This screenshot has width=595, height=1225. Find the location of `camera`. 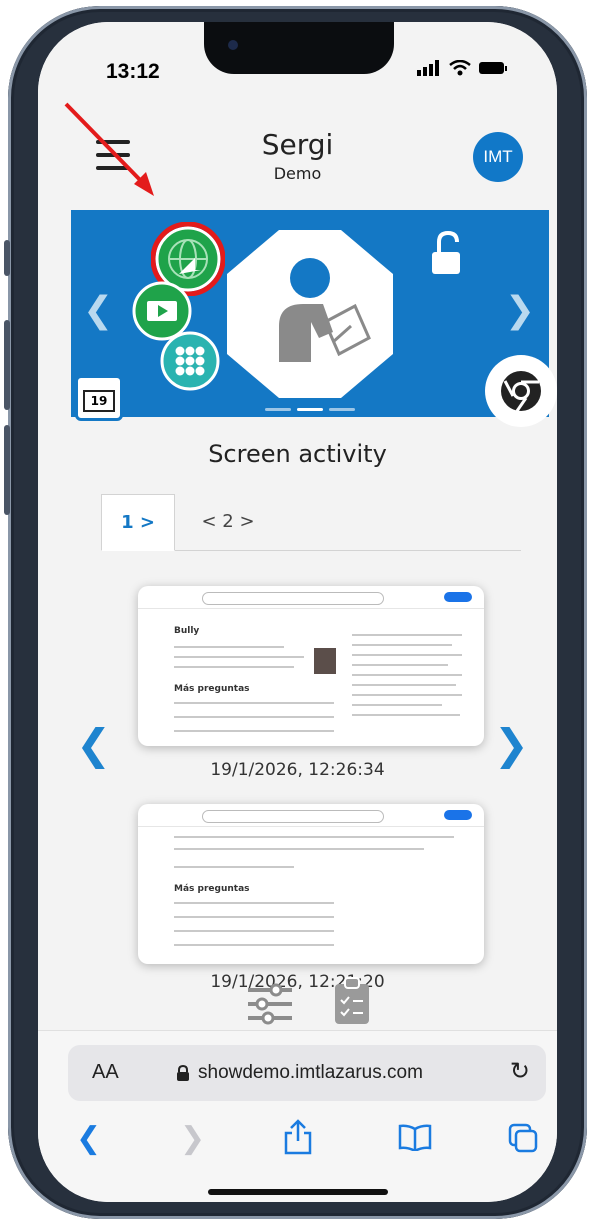

camera is located at coordinates (233, 45).